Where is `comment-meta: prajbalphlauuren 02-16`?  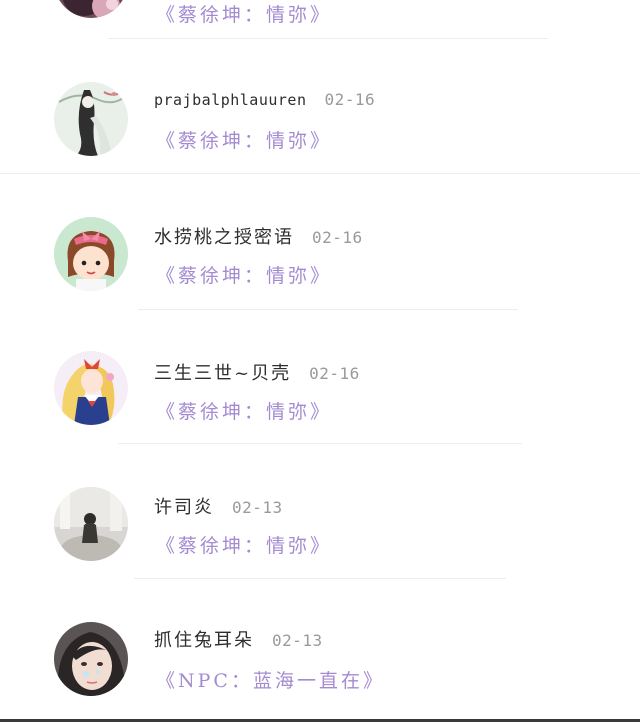 comment-meta: prajbalphlauuren 02-16 is located at coordinates (264, 102).